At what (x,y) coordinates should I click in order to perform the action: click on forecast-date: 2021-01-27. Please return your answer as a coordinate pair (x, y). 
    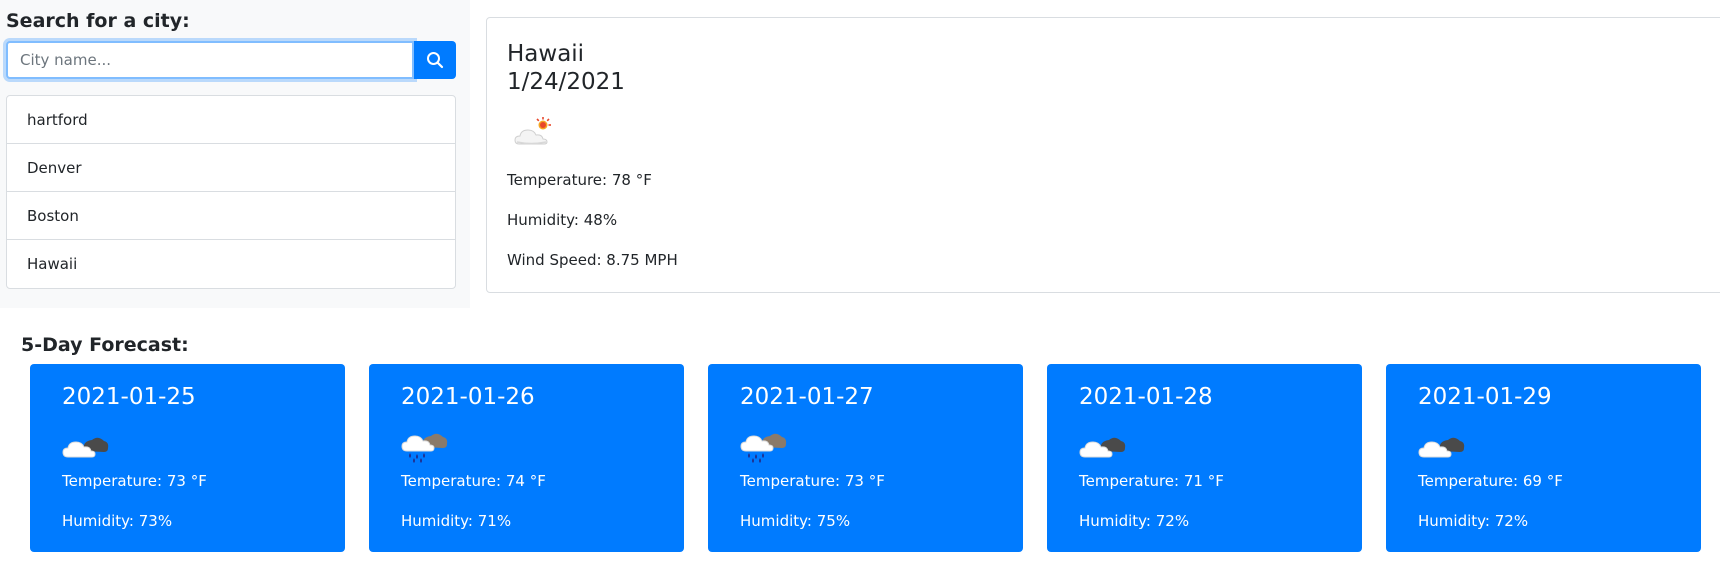
    Looking at the image, I should click on (807, 397).